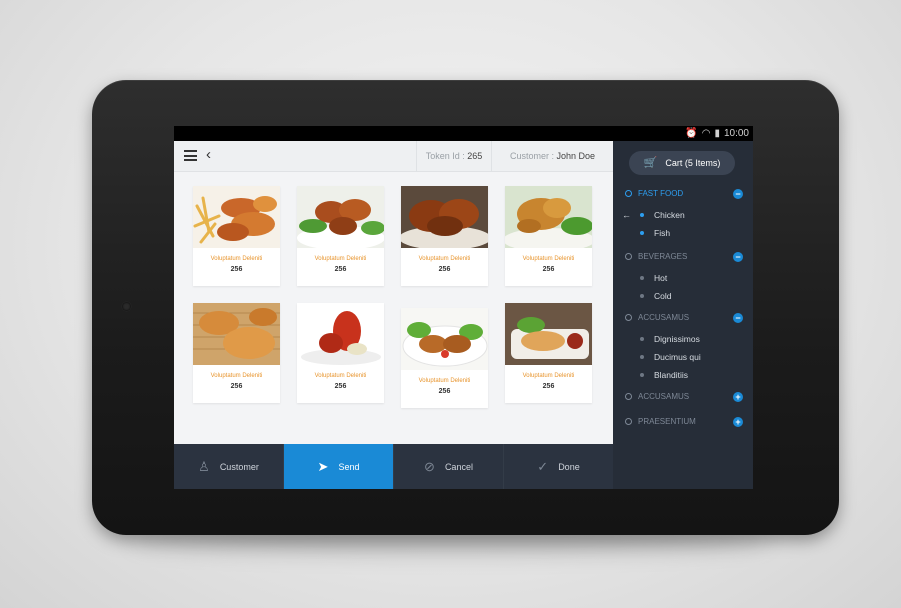 The height and width of the screenshot is (608, 901). Describe the element at coordinates (671, 375) in the screenshot. I see `subcategory-label: Blanditiis` at that location.